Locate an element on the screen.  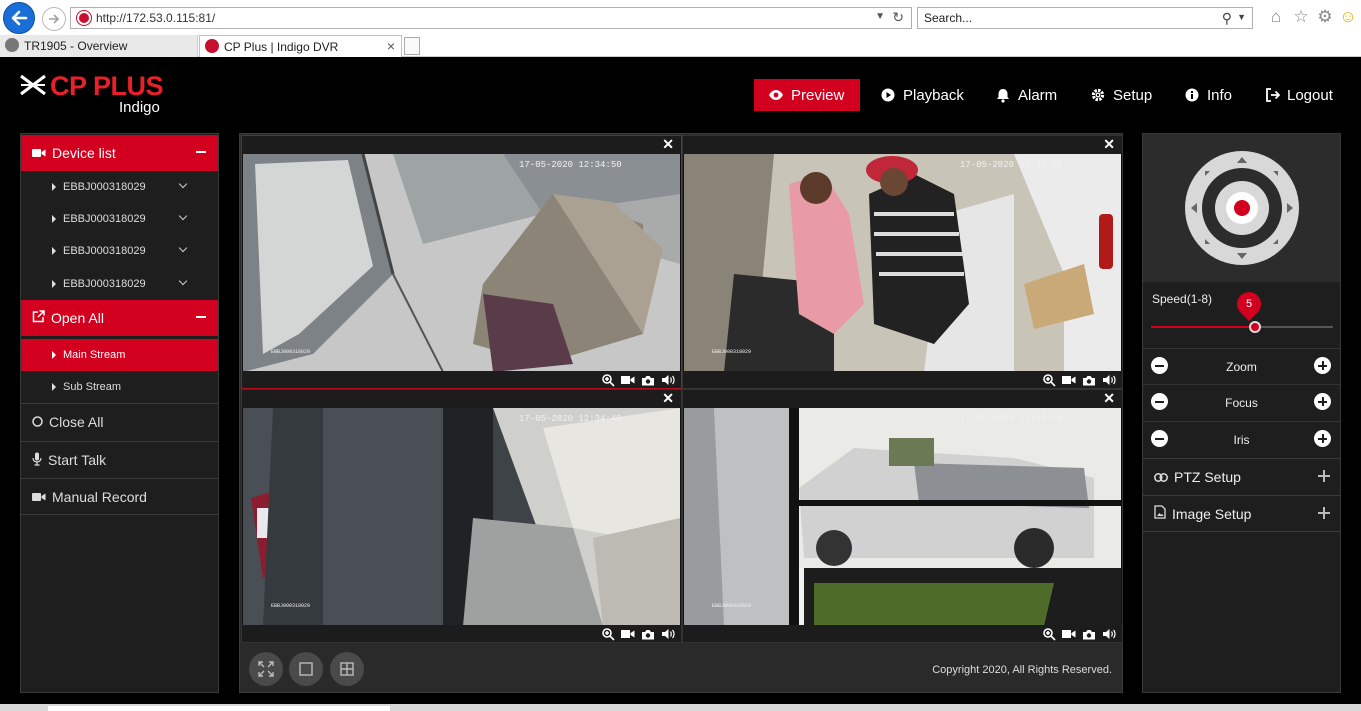
tile-titlebar: ✕ is located at coordinates (461, 399).